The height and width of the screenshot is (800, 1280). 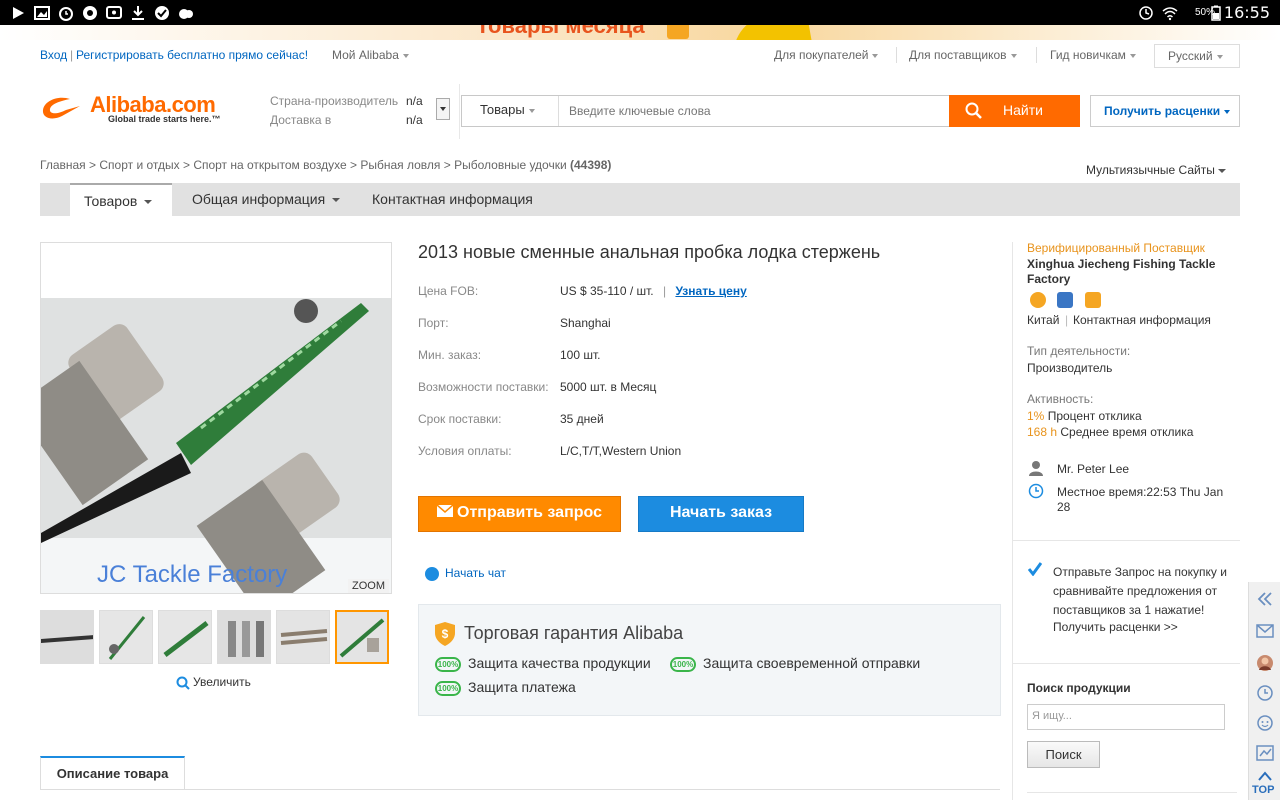 I want to click on product-thumbnail-selected, so click(x=362, y=637).